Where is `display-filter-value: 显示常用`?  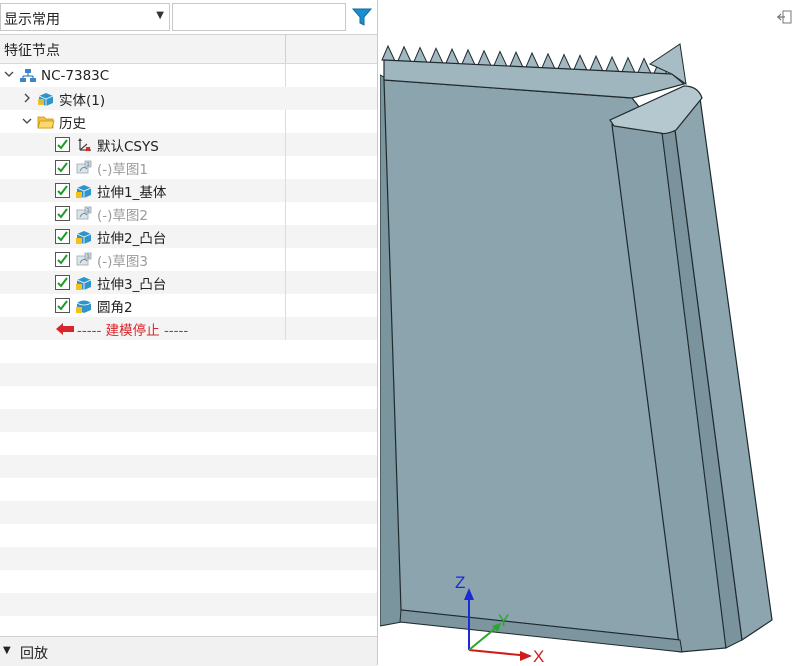 display-filter-value: 显示常用 is located at coordinates (32, 20).